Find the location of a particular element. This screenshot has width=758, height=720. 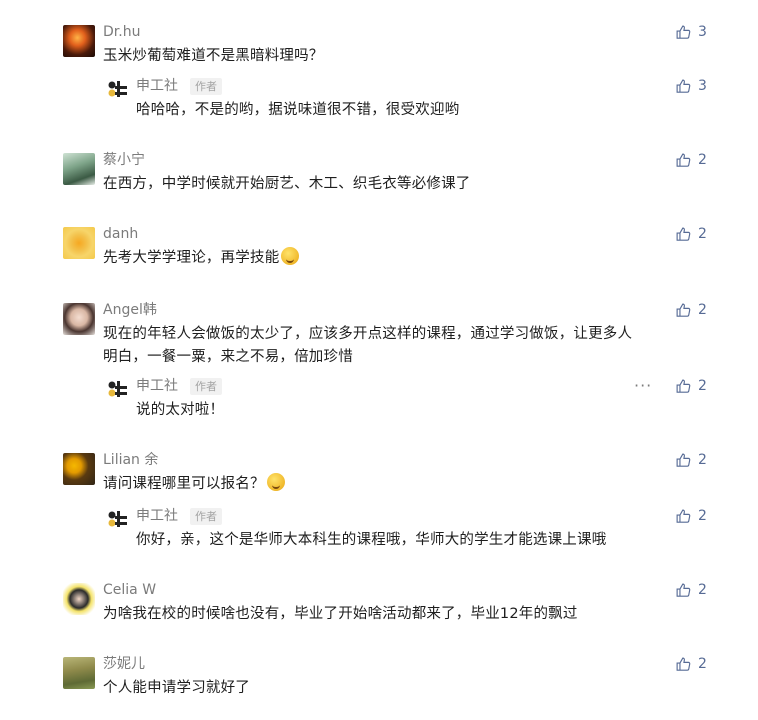

comment-text: 在西方，中学时候就开始厨艺、木工、织毛衣等必修课了 is located at coordinates (287, 184).